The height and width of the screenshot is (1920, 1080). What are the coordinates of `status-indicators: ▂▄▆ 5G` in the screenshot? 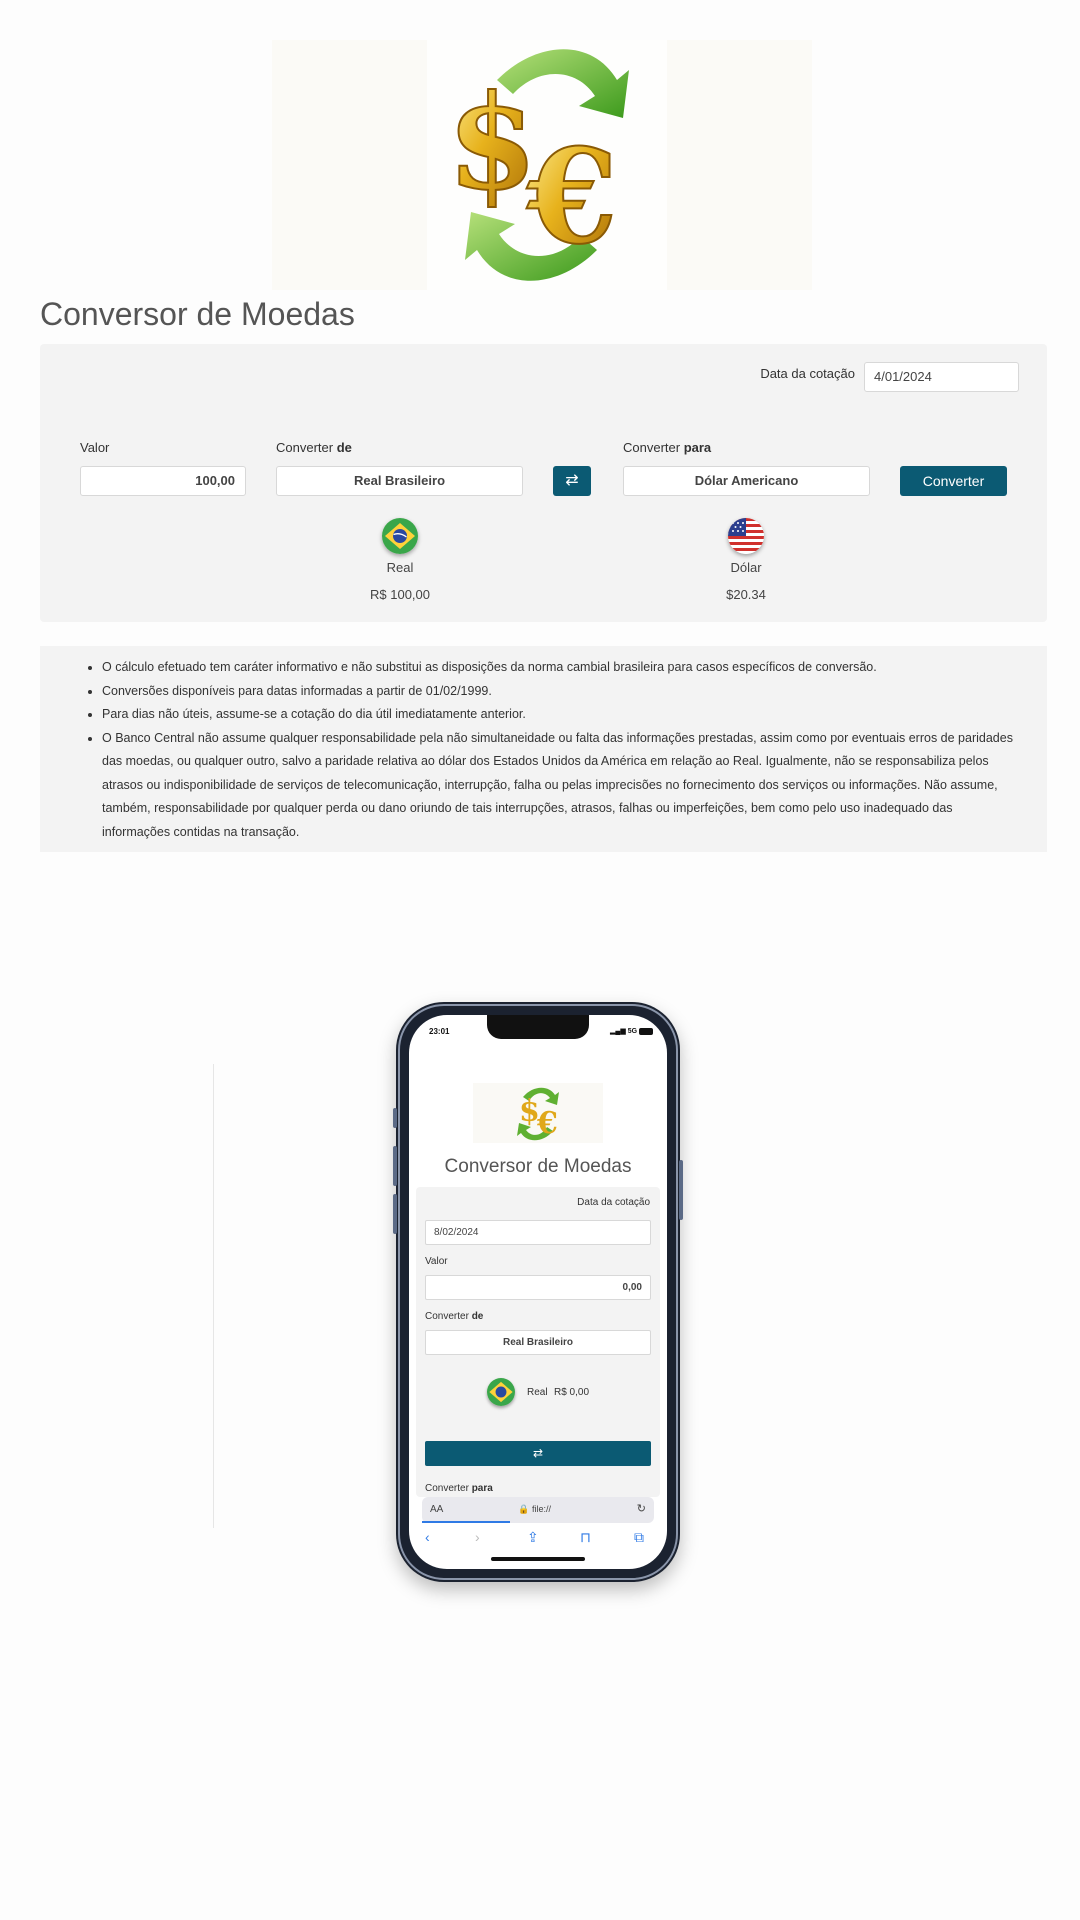 It's located at (631, 1031).